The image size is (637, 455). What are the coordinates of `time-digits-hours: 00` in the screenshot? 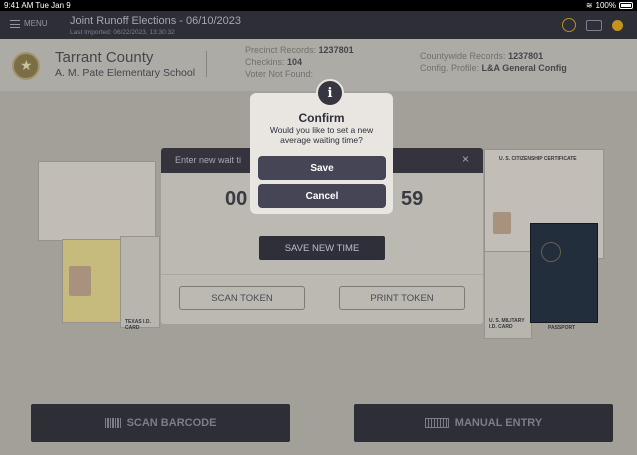 It's located at (236, 199).